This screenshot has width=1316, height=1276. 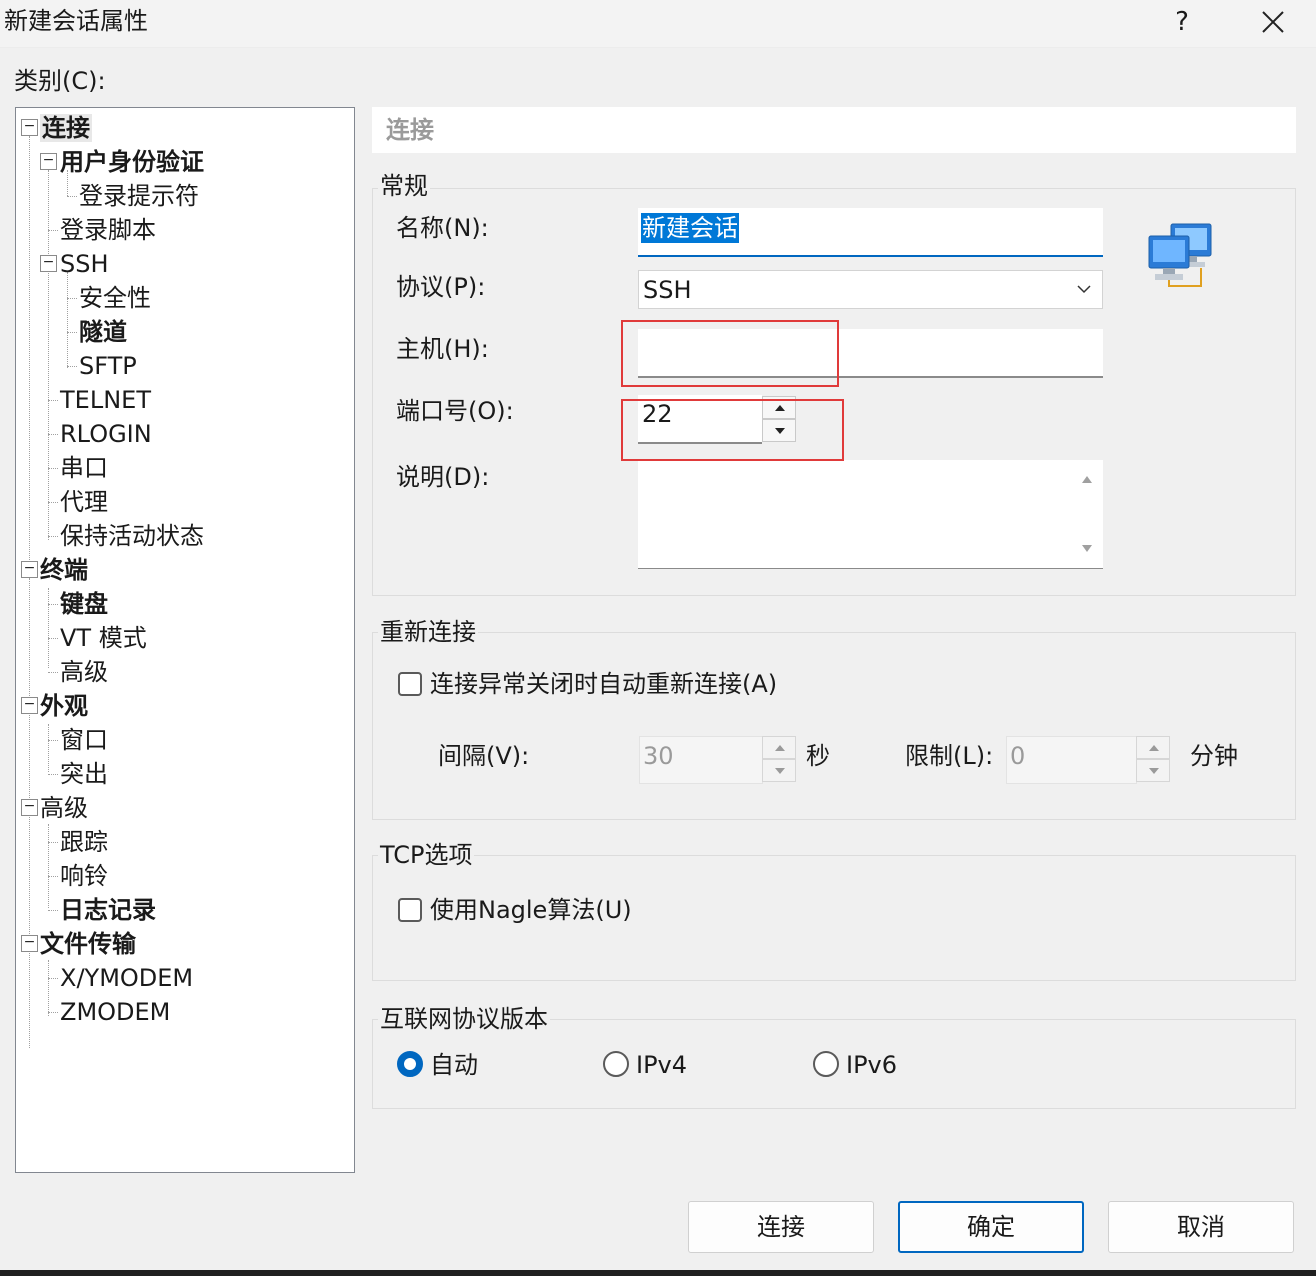 I want to click on tree-item-zmodem: ZMODEM, so click(x=115, y=1012).